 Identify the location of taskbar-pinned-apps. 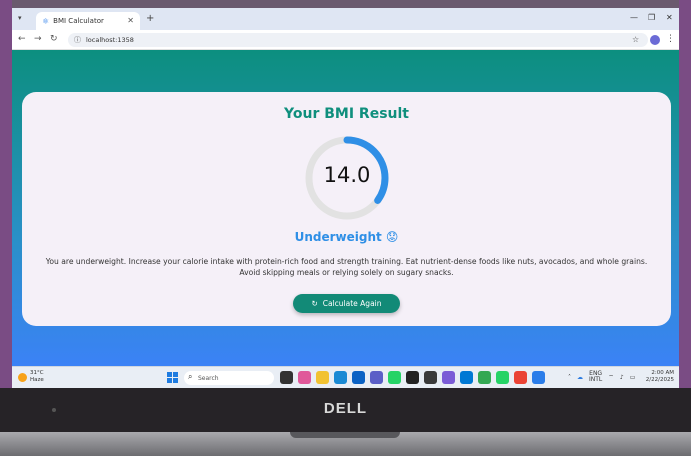
(412, 377).